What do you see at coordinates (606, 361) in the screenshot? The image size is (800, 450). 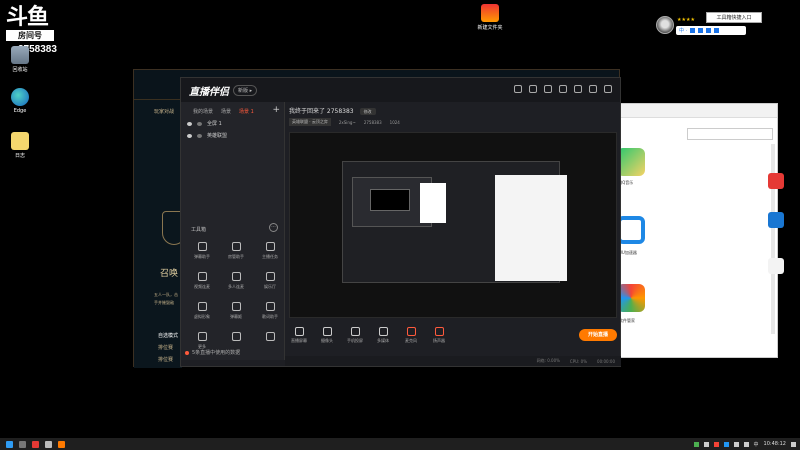 I see `status-timer: 00:00:00` at bounding box center [606, 361].